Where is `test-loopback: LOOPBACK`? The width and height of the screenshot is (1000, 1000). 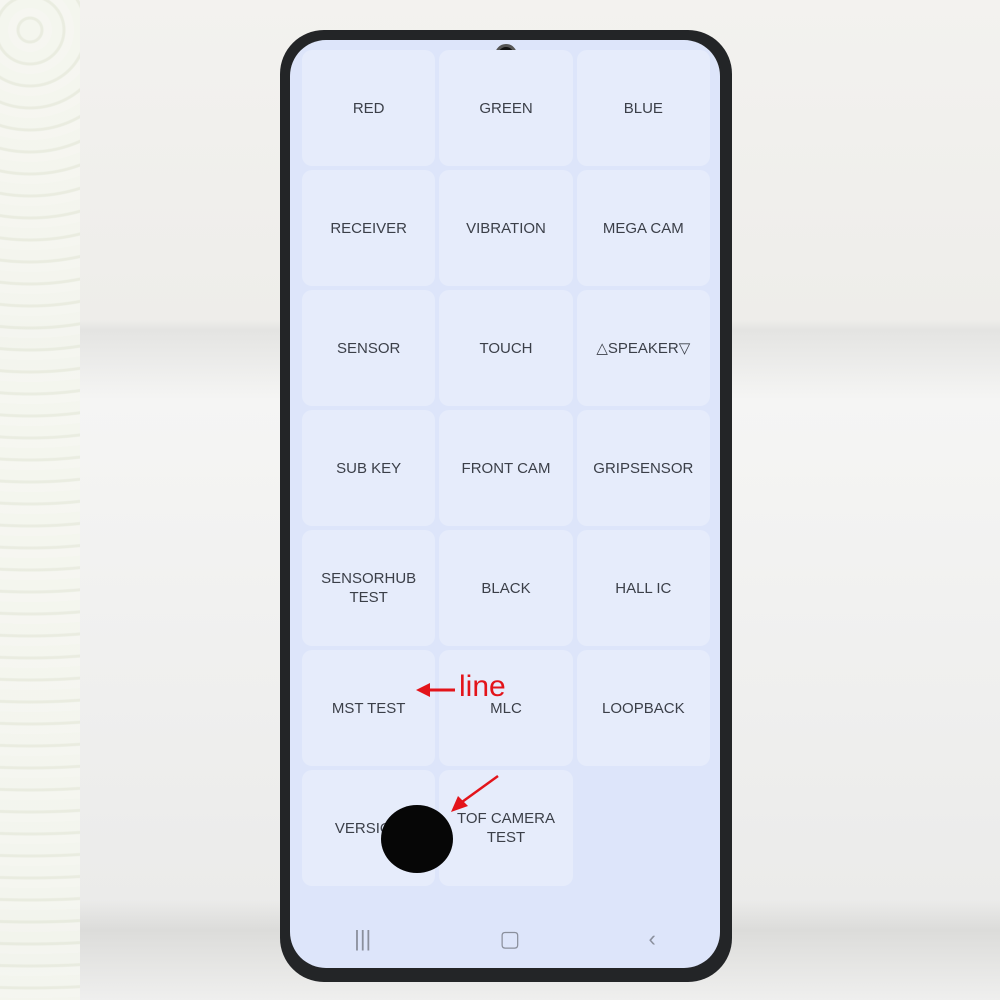 test-loopback: LOOPBACK is located at coordinates (643, 708).